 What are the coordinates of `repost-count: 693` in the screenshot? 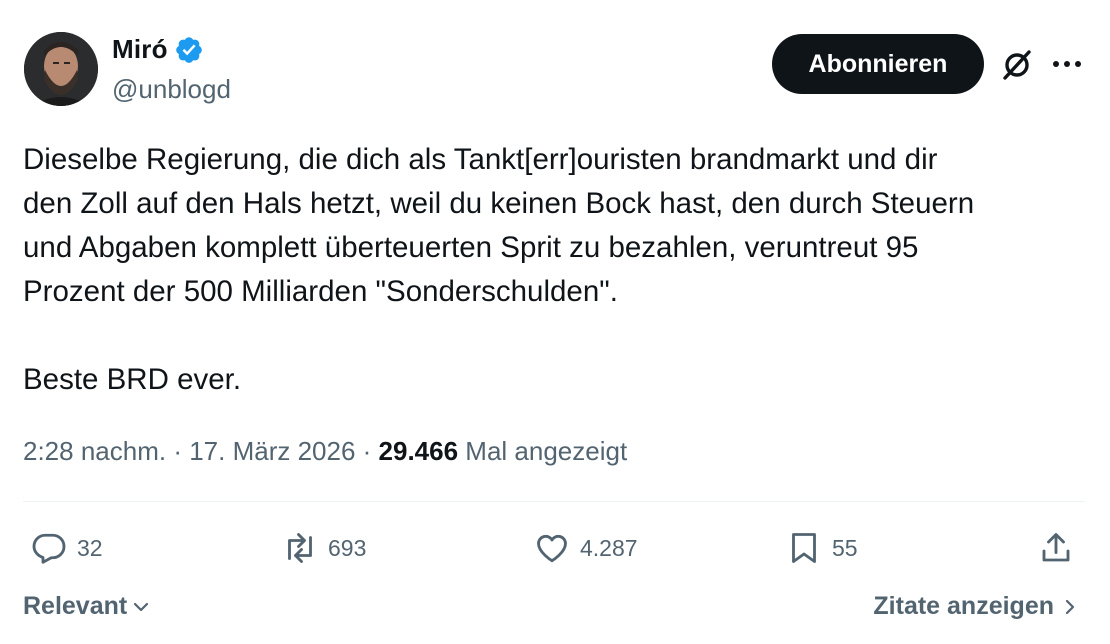 It's located at (347, 547).